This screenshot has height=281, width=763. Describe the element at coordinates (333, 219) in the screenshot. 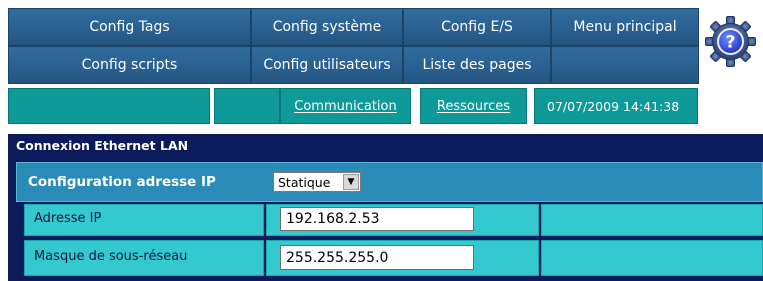

I see `ip-address-value: 192.168.2.53` at that location.